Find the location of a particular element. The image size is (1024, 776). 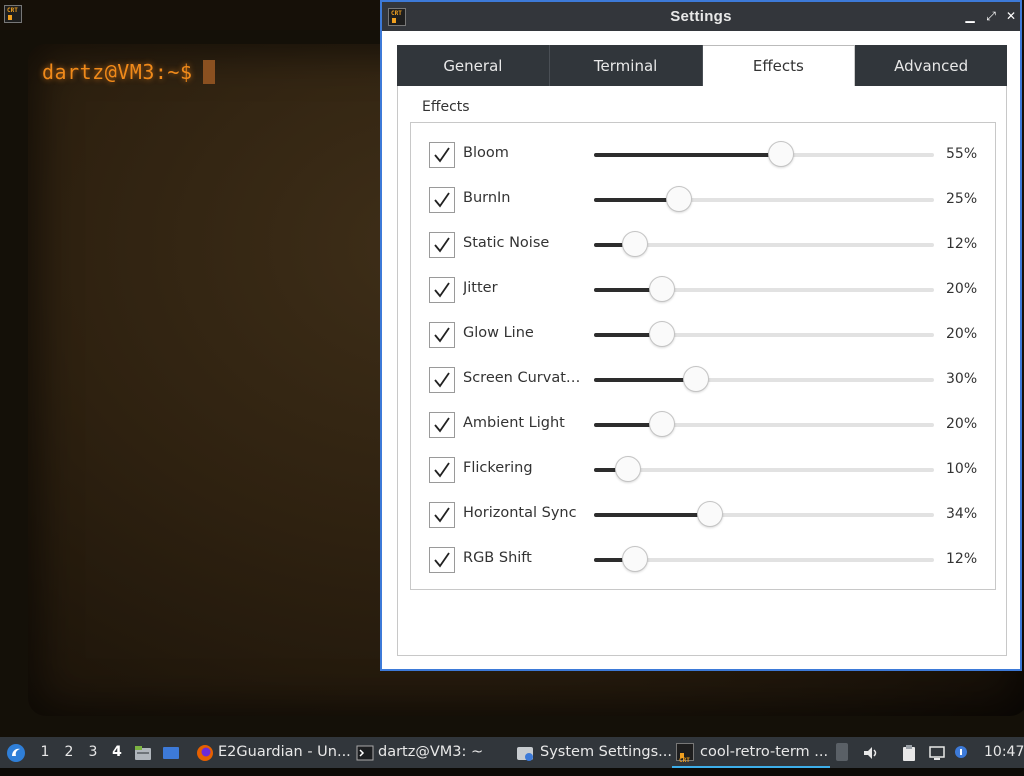

effect-label: RGB Shift is located at coordinates (497, 558).